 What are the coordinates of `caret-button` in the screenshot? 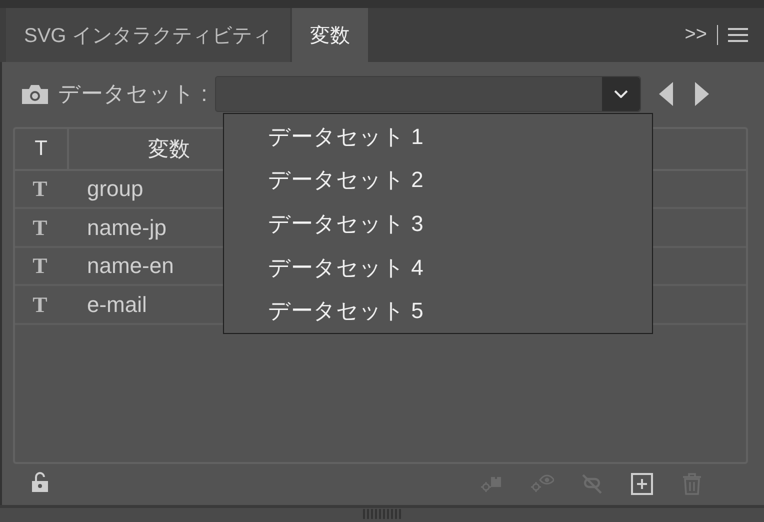 It's located at (621, 94).